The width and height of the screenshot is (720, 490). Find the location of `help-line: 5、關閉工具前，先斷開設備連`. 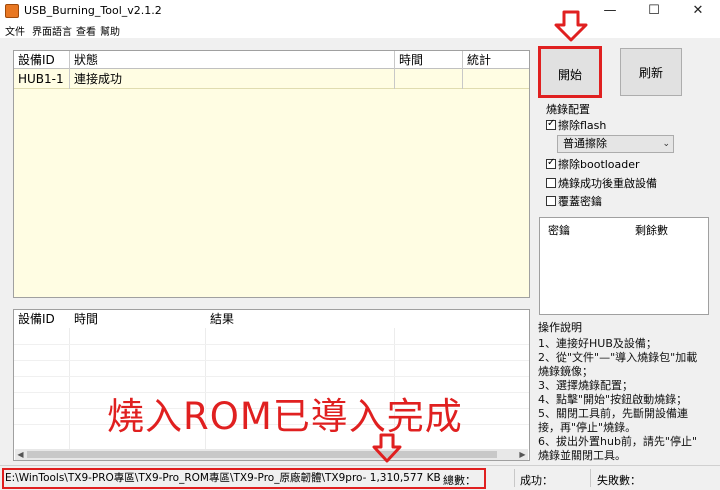

help-line: 5、關閉工具前，先斷開設備連 is located at coordinates (613, 413).